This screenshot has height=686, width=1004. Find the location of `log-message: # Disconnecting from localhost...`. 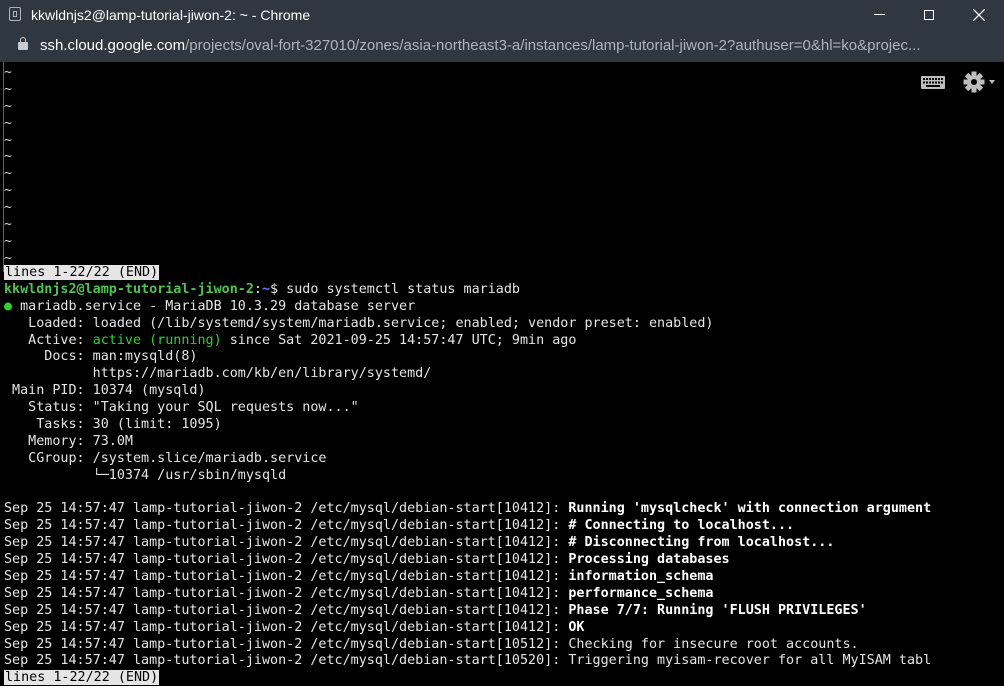

log-message: # Disconnecting from localhost... is located at coordinates (701, 543).